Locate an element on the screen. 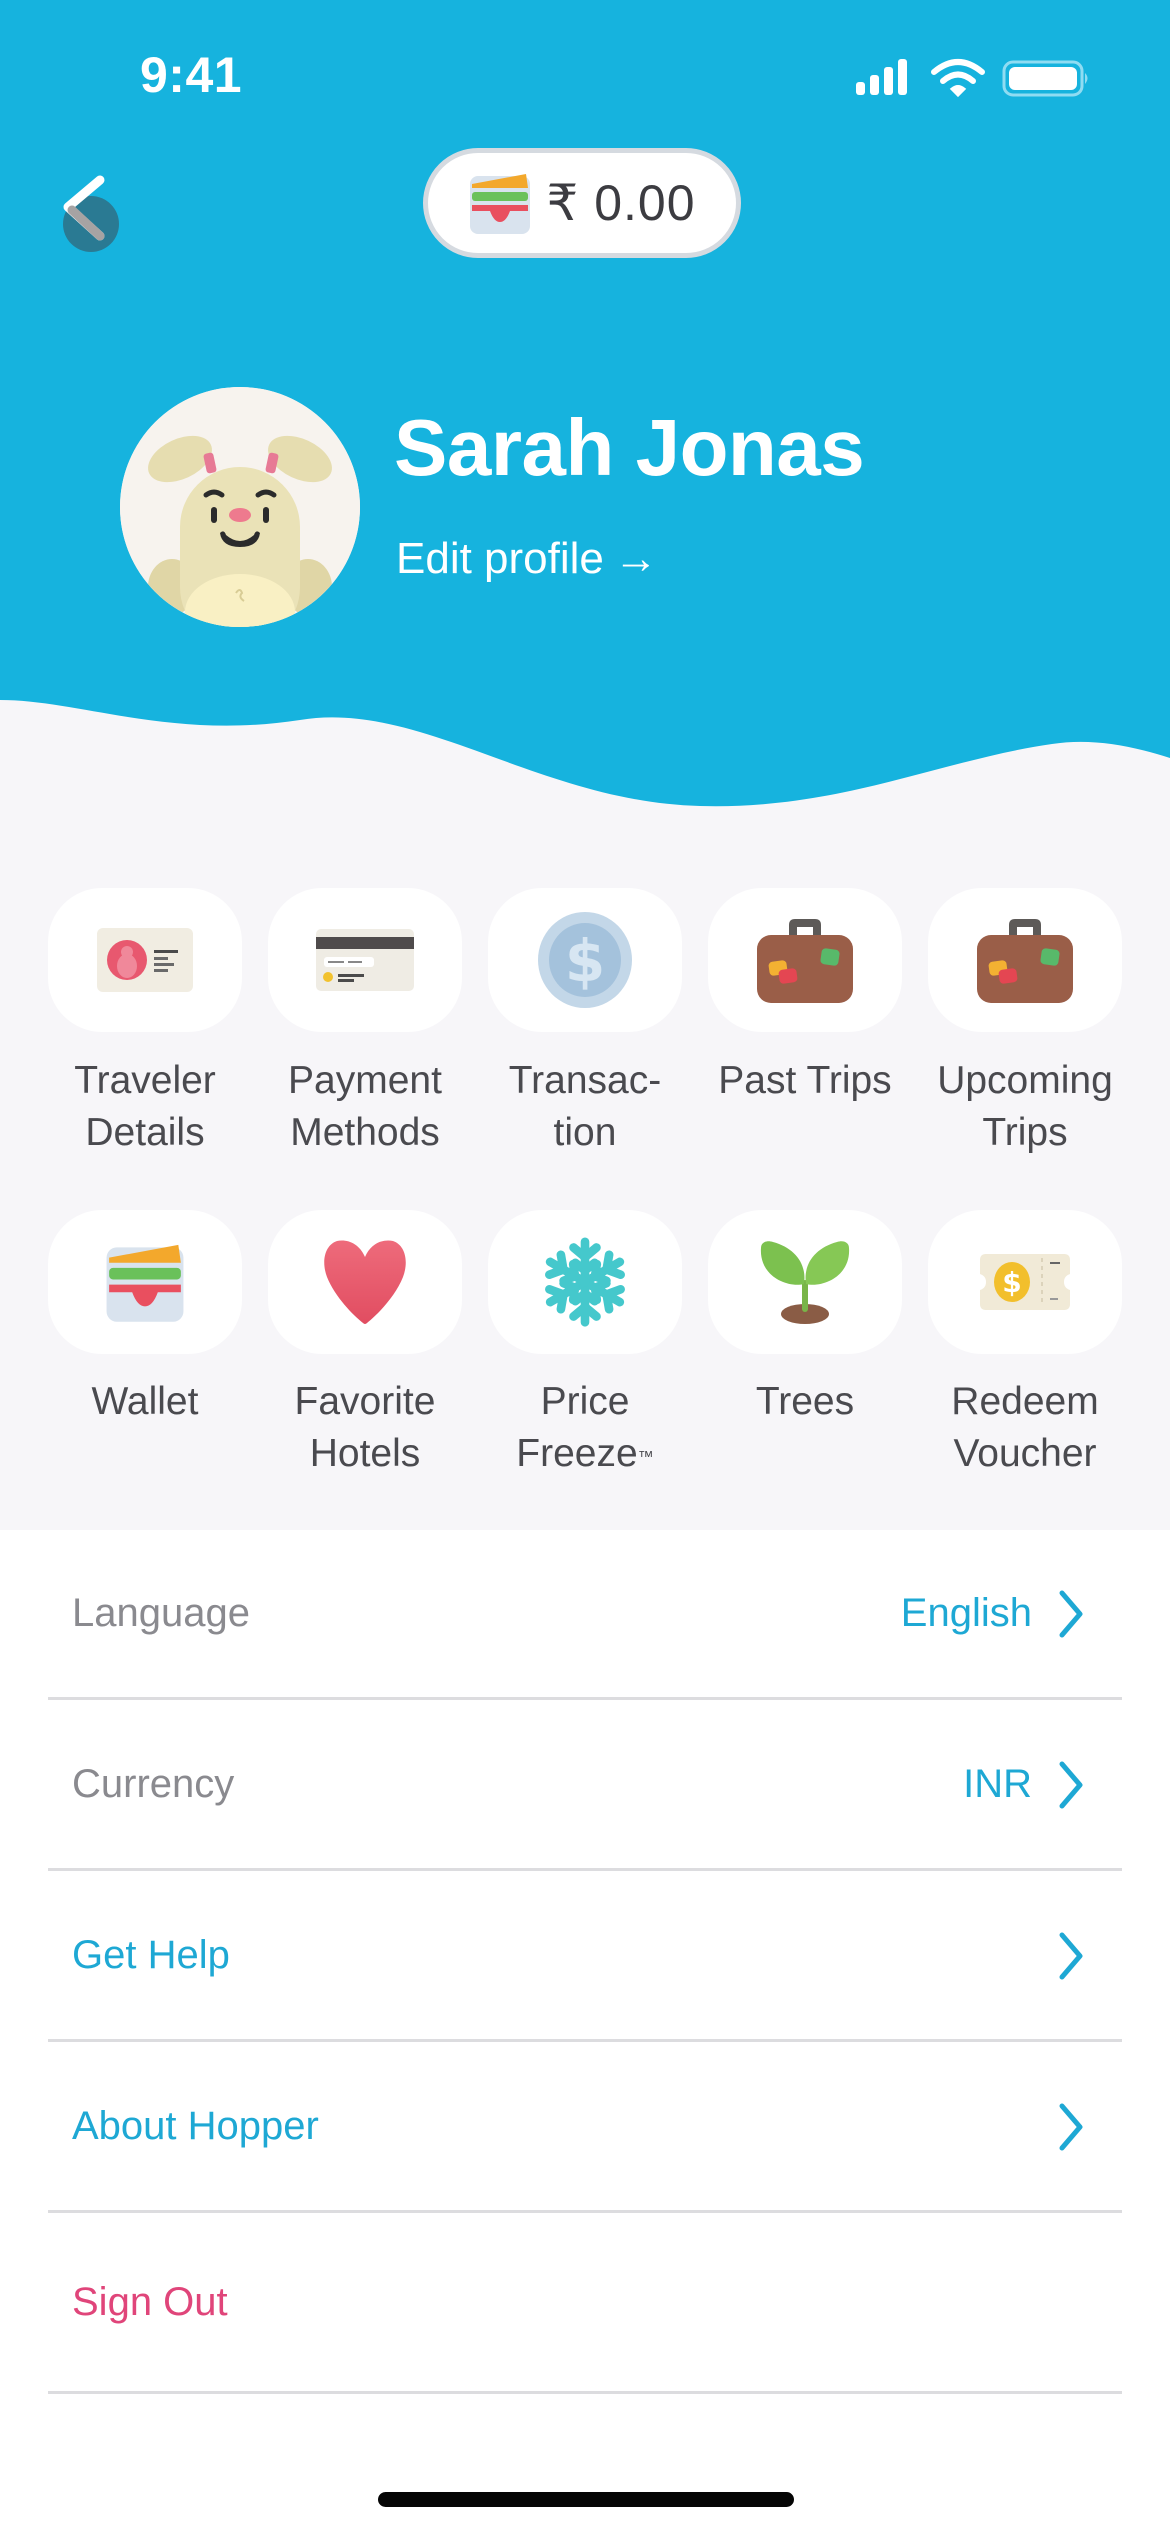  id-card-icon is located at coordinates (145, 960).